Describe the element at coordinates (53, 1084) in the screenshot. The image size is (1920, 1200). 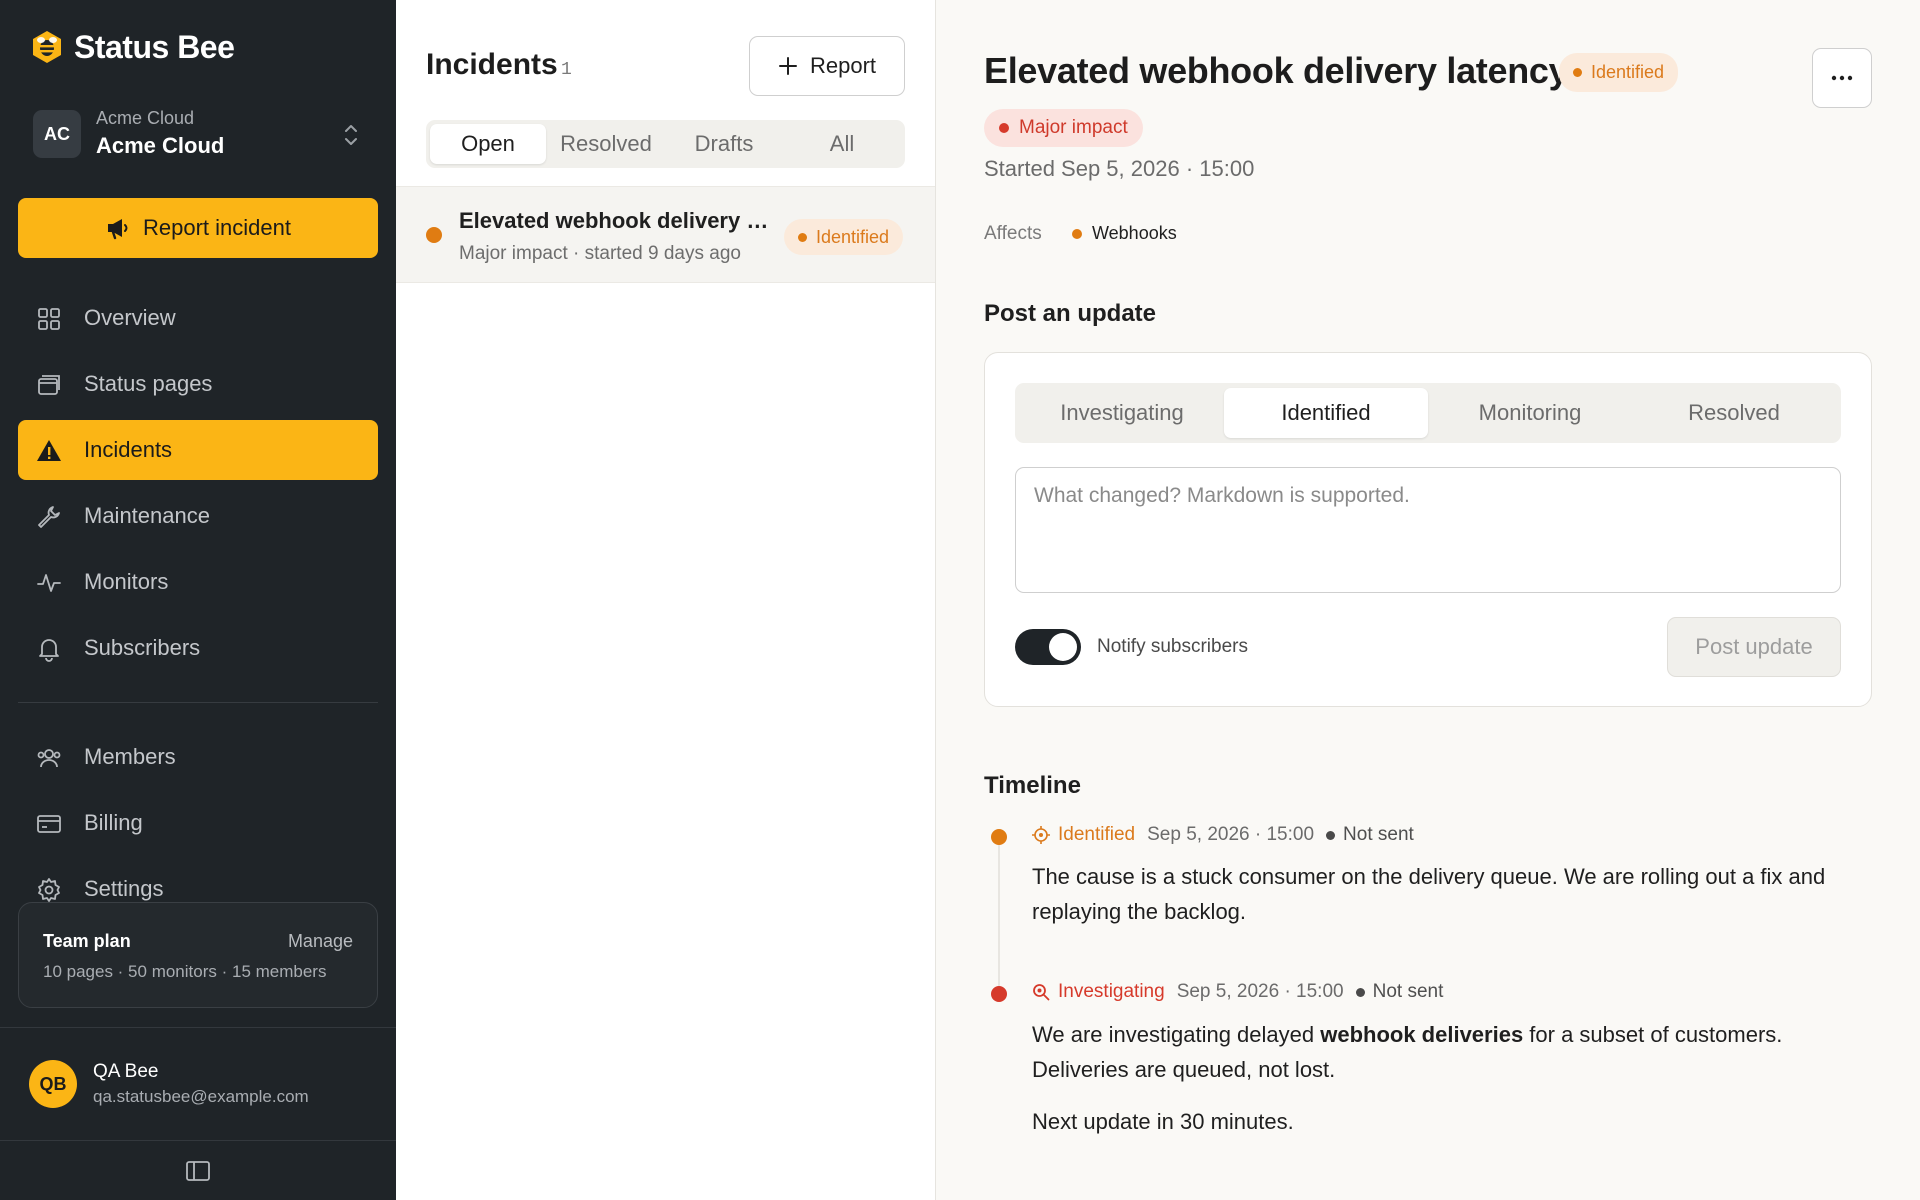
I see `avatar: QB` at that location.